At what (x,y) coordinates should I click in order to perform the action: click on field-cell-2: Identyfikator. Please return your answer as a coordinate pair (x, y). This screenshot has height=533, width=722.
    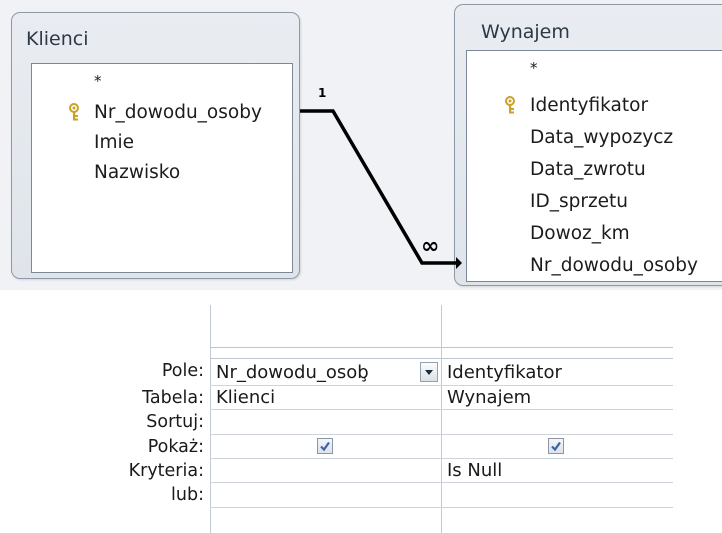
    Looking at the image, I should click on (504, 373).